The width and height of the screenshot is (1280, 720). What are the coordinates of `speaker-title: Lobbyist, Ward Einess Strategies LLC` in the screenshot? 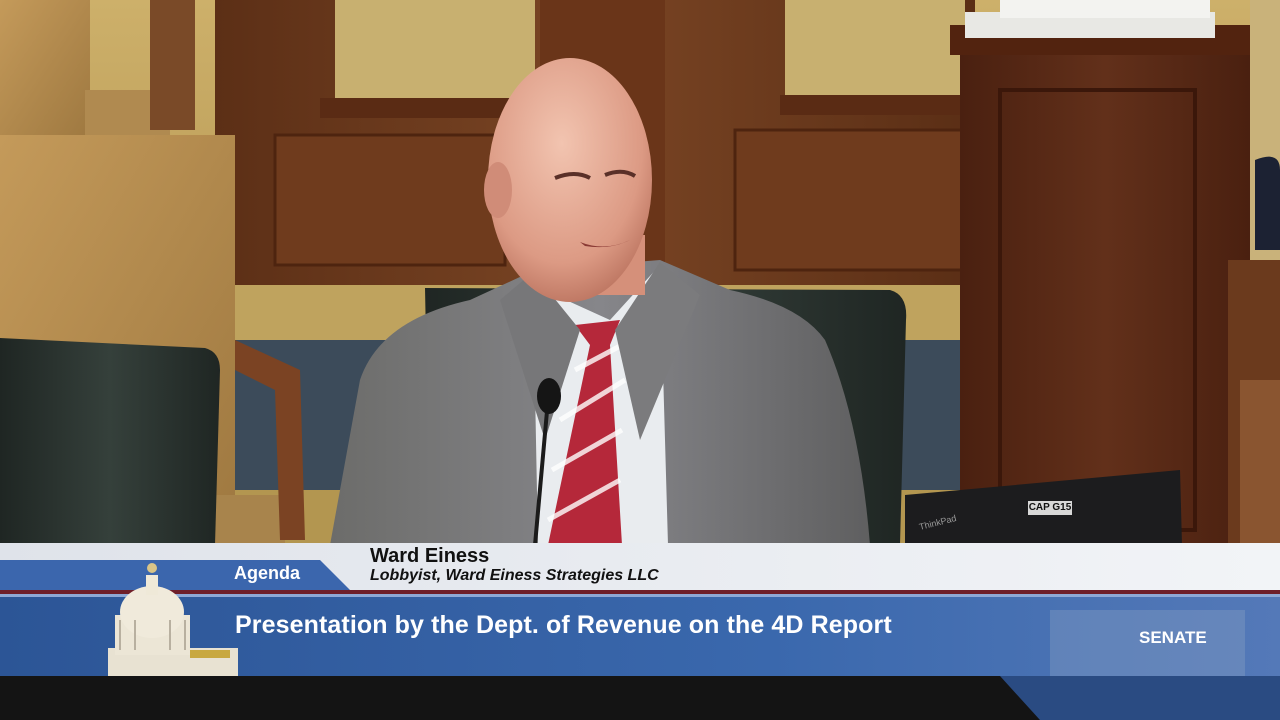 It's located at (514, 575).